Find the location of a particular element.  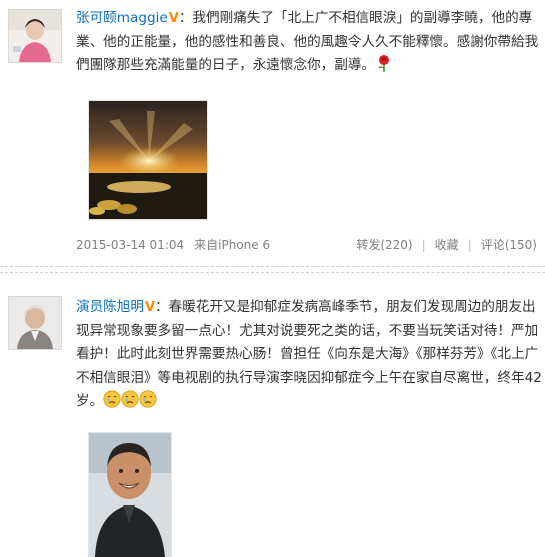

rose-icon is located at coordinates (384, 63).